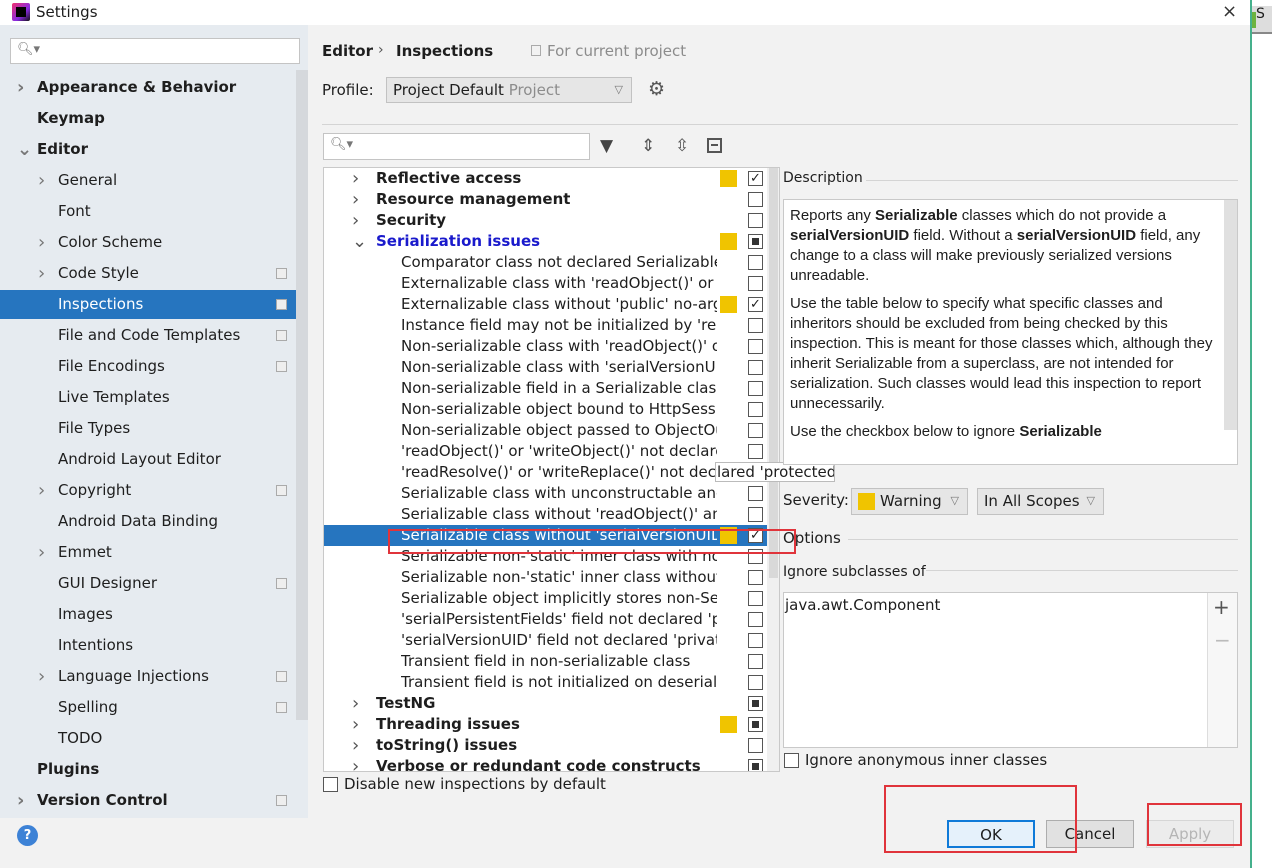 This screenshot has width=1272, height=868. What do you see at coordinates (682, 146) in the screenshot?
I see `collapse-all-icon: ⇳` at bounding box center [682, 146].